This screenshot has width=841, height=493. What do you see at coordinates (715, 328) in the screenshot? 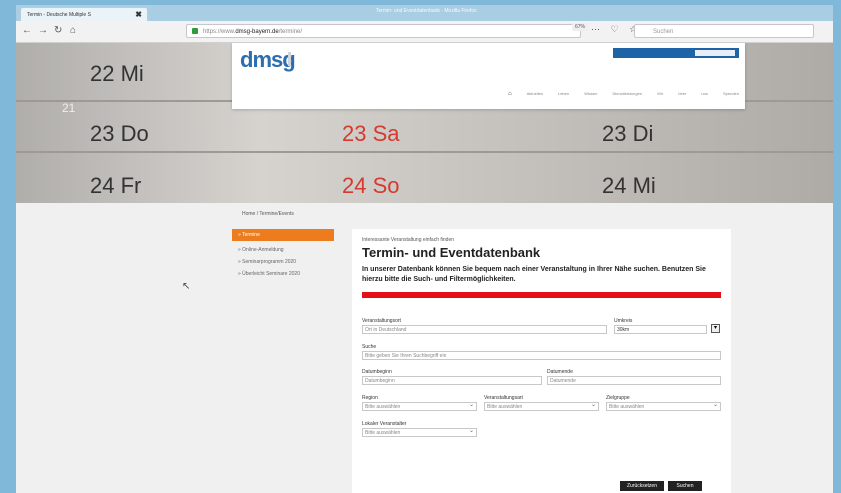
I see `dropdown-arrow-icon: ▾` at bounding box center [715, 328].